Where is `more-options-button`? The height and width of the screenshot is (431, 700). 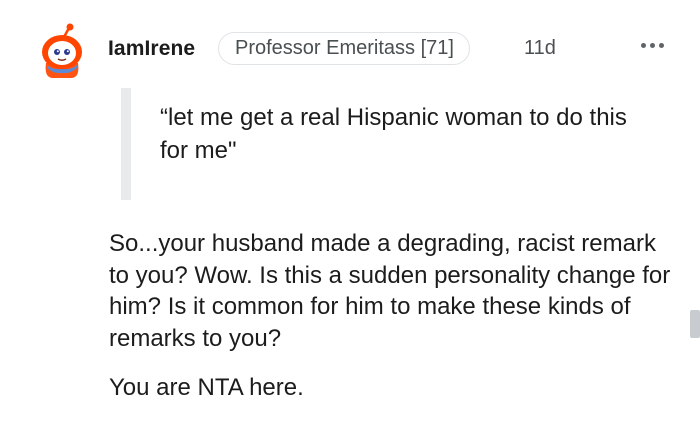 more-options-button is located at coordinates (652, 45).